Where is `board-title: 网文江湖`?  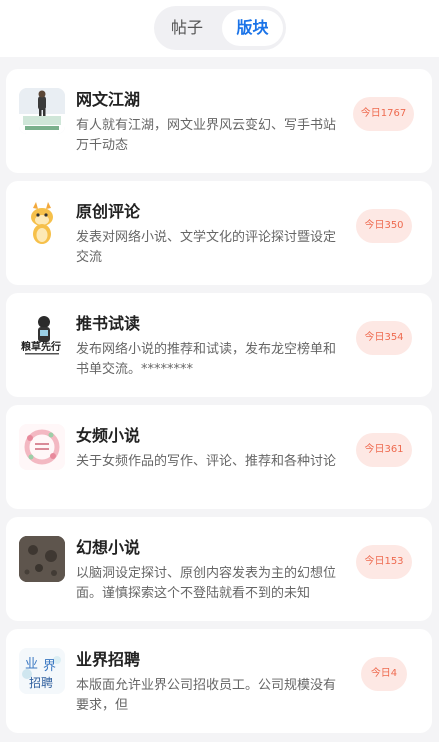
board-title: 网文江湖 is located at coordinates (108, 99).